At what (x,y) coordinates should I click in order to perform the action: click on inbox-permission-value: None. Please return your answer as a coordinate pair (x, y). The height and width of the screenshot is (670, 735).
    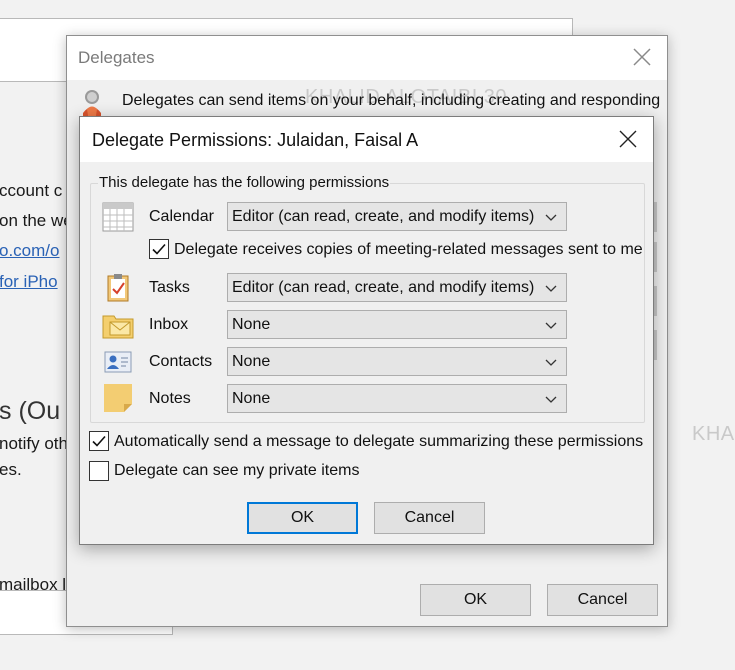
    Looking at the image, I should click on (251, 324).